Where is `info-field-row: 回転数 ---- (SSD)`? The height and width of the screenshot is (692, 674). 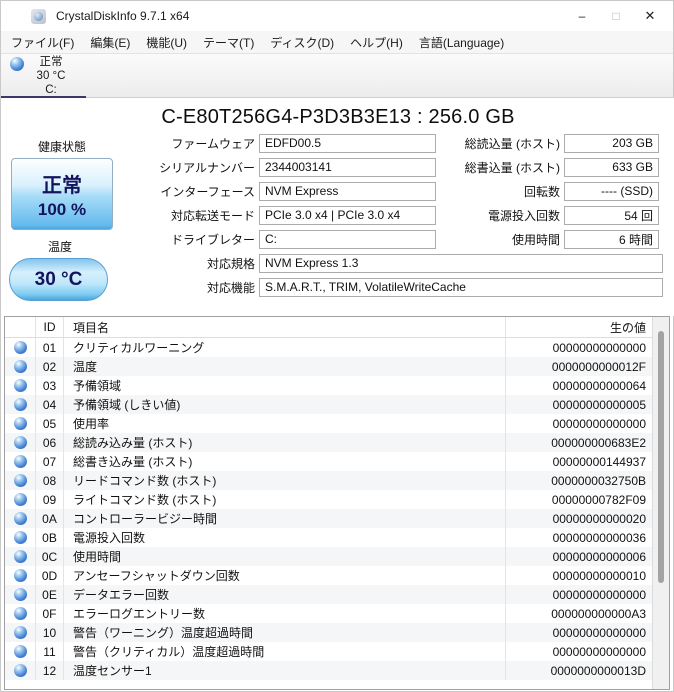
info-field-row: 回転数 ---- (SSD) is located at coordinates (550, 191).